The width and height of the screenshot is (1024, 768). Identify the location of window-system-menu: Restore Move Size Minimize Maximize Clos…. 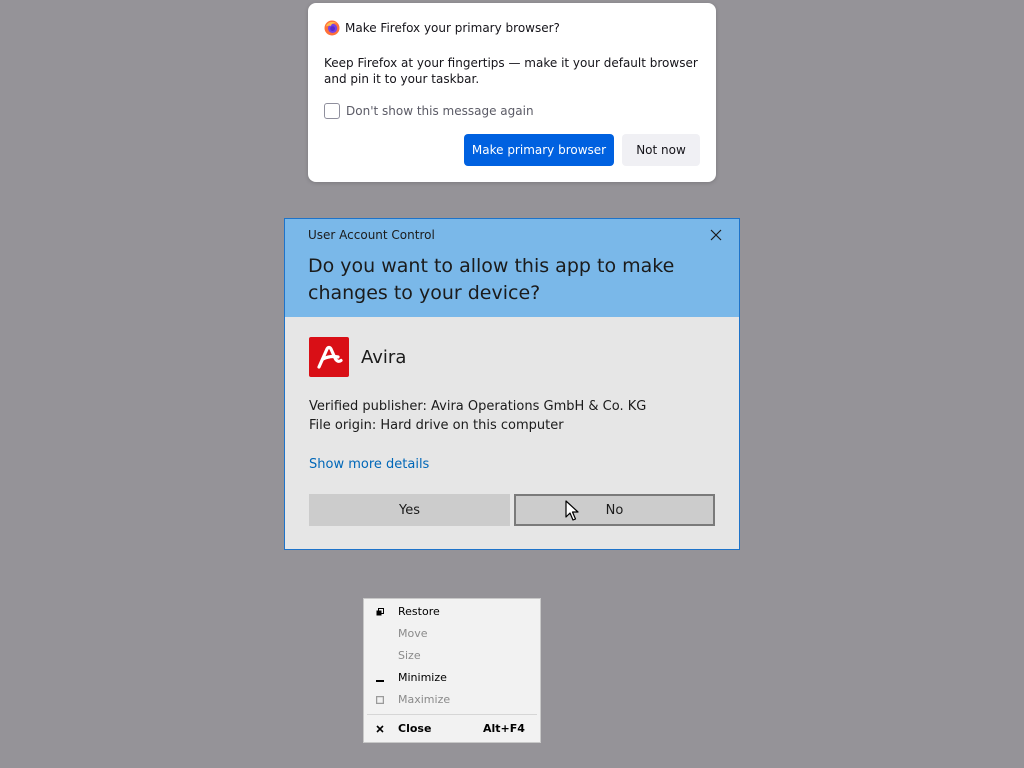
(452, 670).